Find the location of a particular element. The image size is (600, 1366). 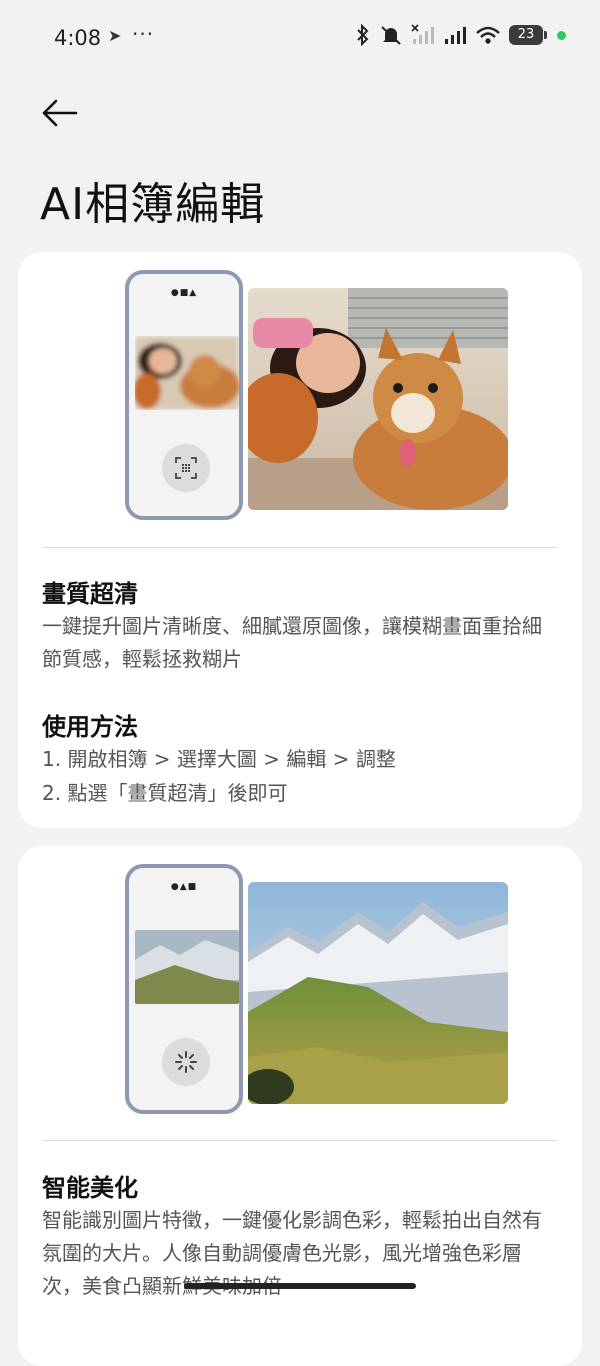

enhance-button is located at coordinates (186, 468).